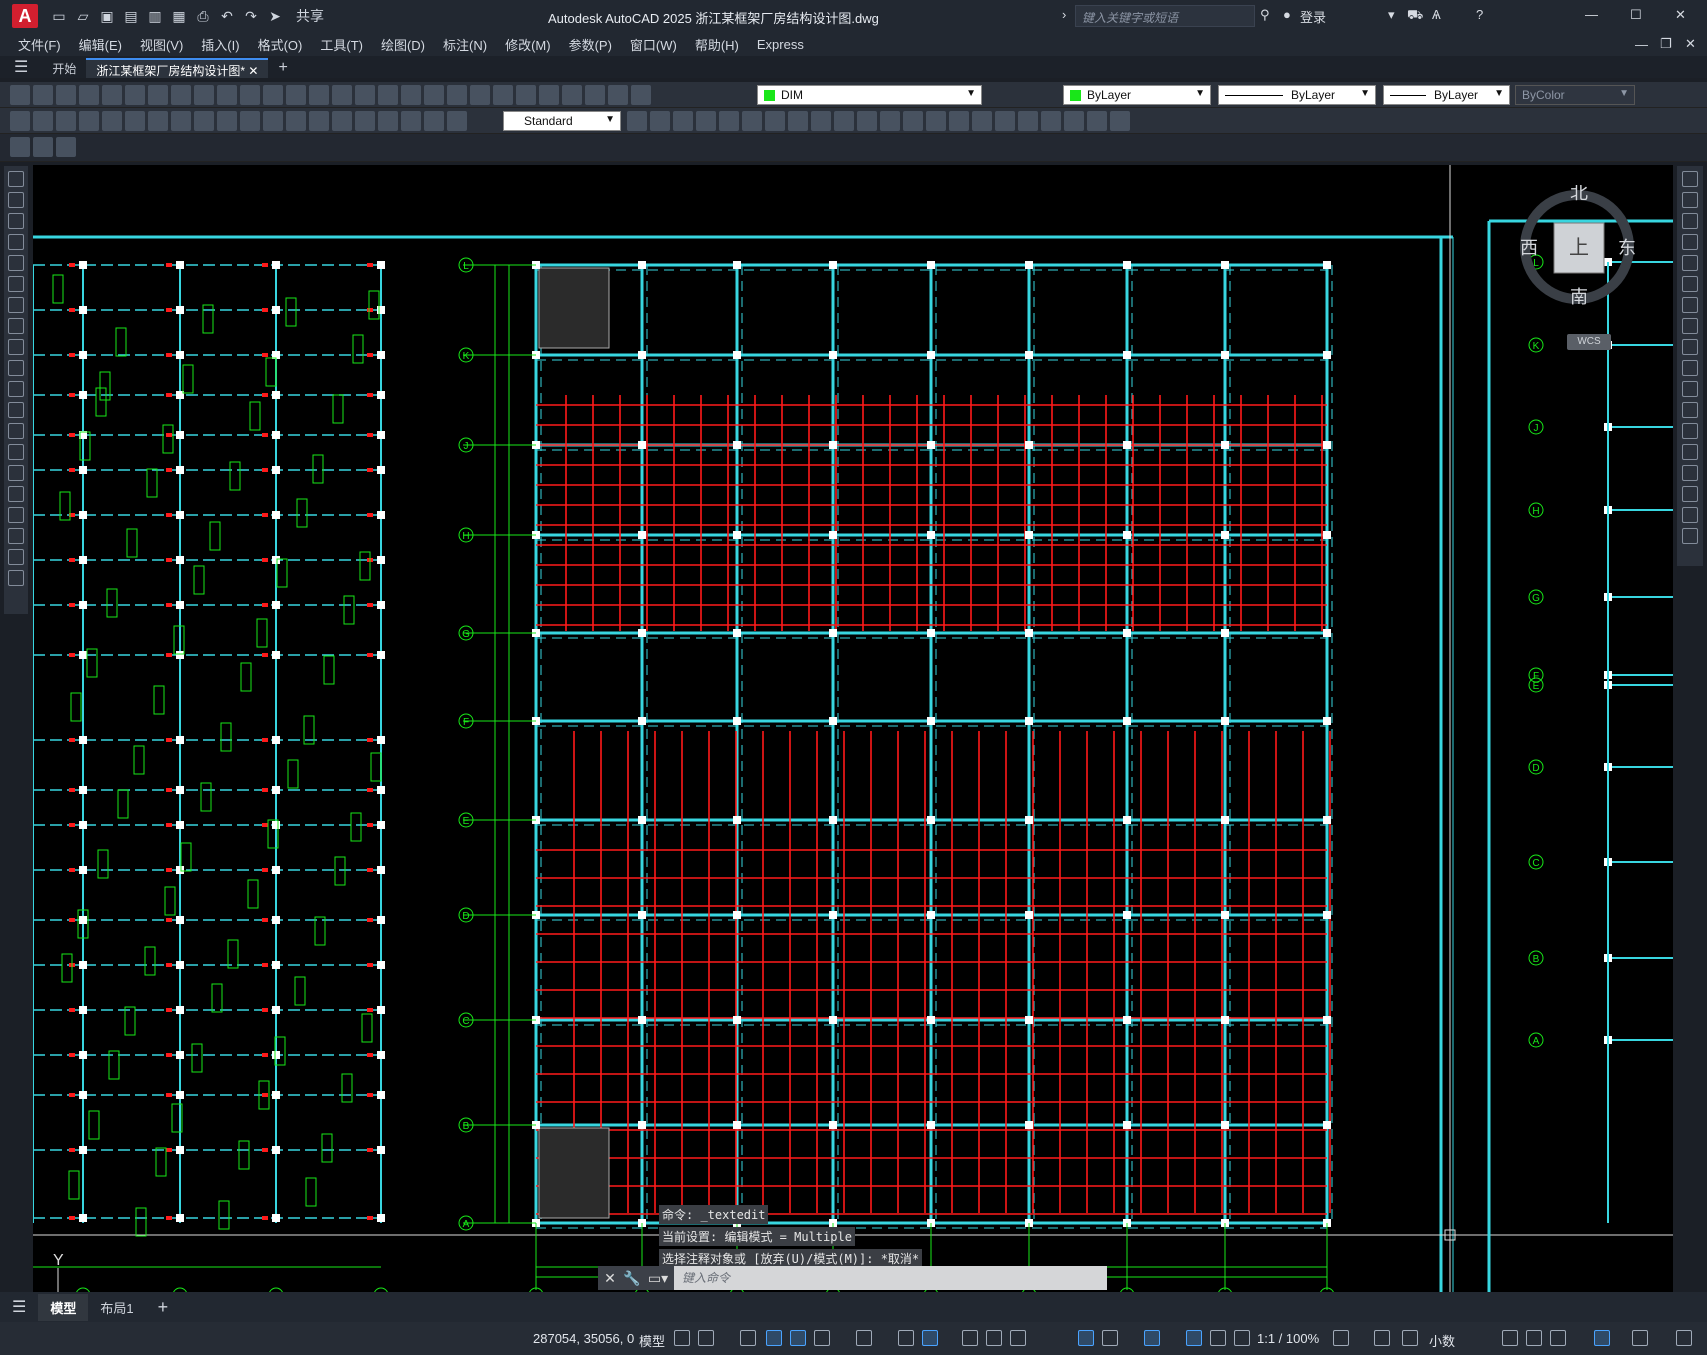 The height and width of the screenshot is (1355, 1707). Describe the element at coordinates (16, 200) in the screenshot. I see `construction-line-icon` at that location.